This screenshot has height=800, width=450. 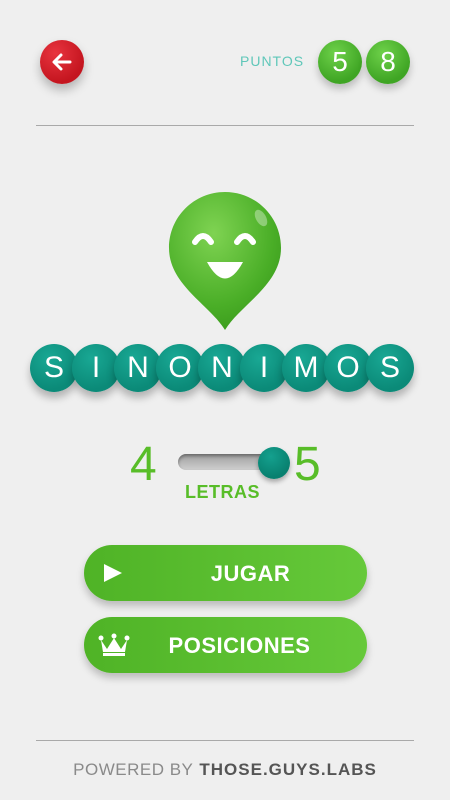 What do you see at coordinates (272, 61) in the screenshot?
I see `points-label: PUNTOS` at bounding box center [272, 61].